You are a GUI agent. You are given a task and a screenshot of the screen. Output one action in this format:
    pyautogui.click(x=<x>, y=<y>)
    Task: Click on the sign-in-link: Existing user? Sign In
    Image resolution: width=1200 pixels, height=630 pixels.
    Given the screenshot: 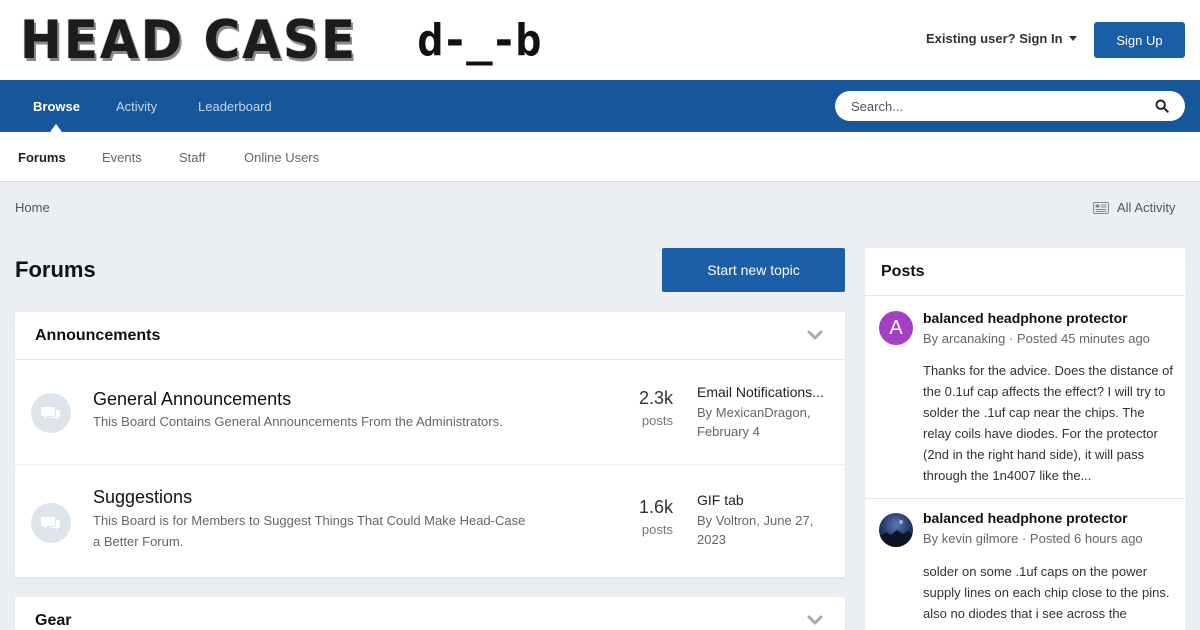 What is the action you would take?
    pyautogui.click(x=1001, y=38)
    